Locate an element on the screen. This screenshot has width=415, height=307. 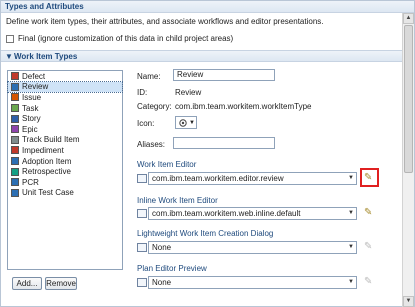
list-item-label: Track Build Item is located at coordinates (51, 140).